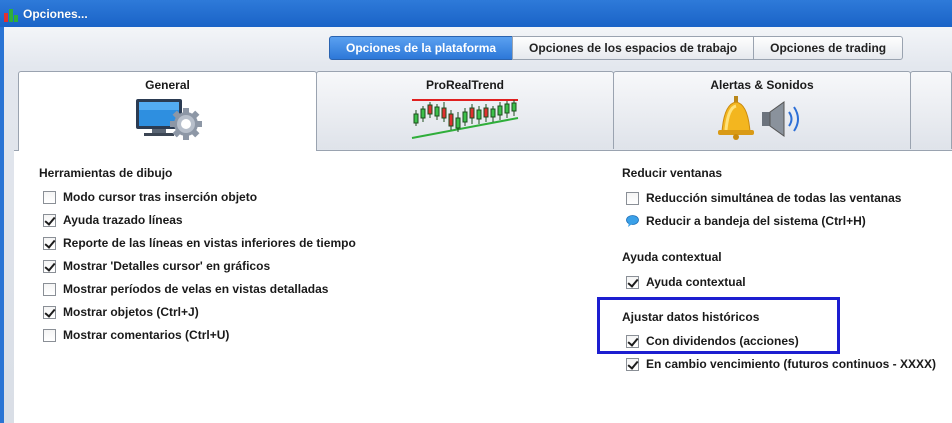  What do you see at coordinates (421, 48) in the screenshot?
I see `platform-options-button: Opciones de la plataforma` at bounding box center [421, 48].